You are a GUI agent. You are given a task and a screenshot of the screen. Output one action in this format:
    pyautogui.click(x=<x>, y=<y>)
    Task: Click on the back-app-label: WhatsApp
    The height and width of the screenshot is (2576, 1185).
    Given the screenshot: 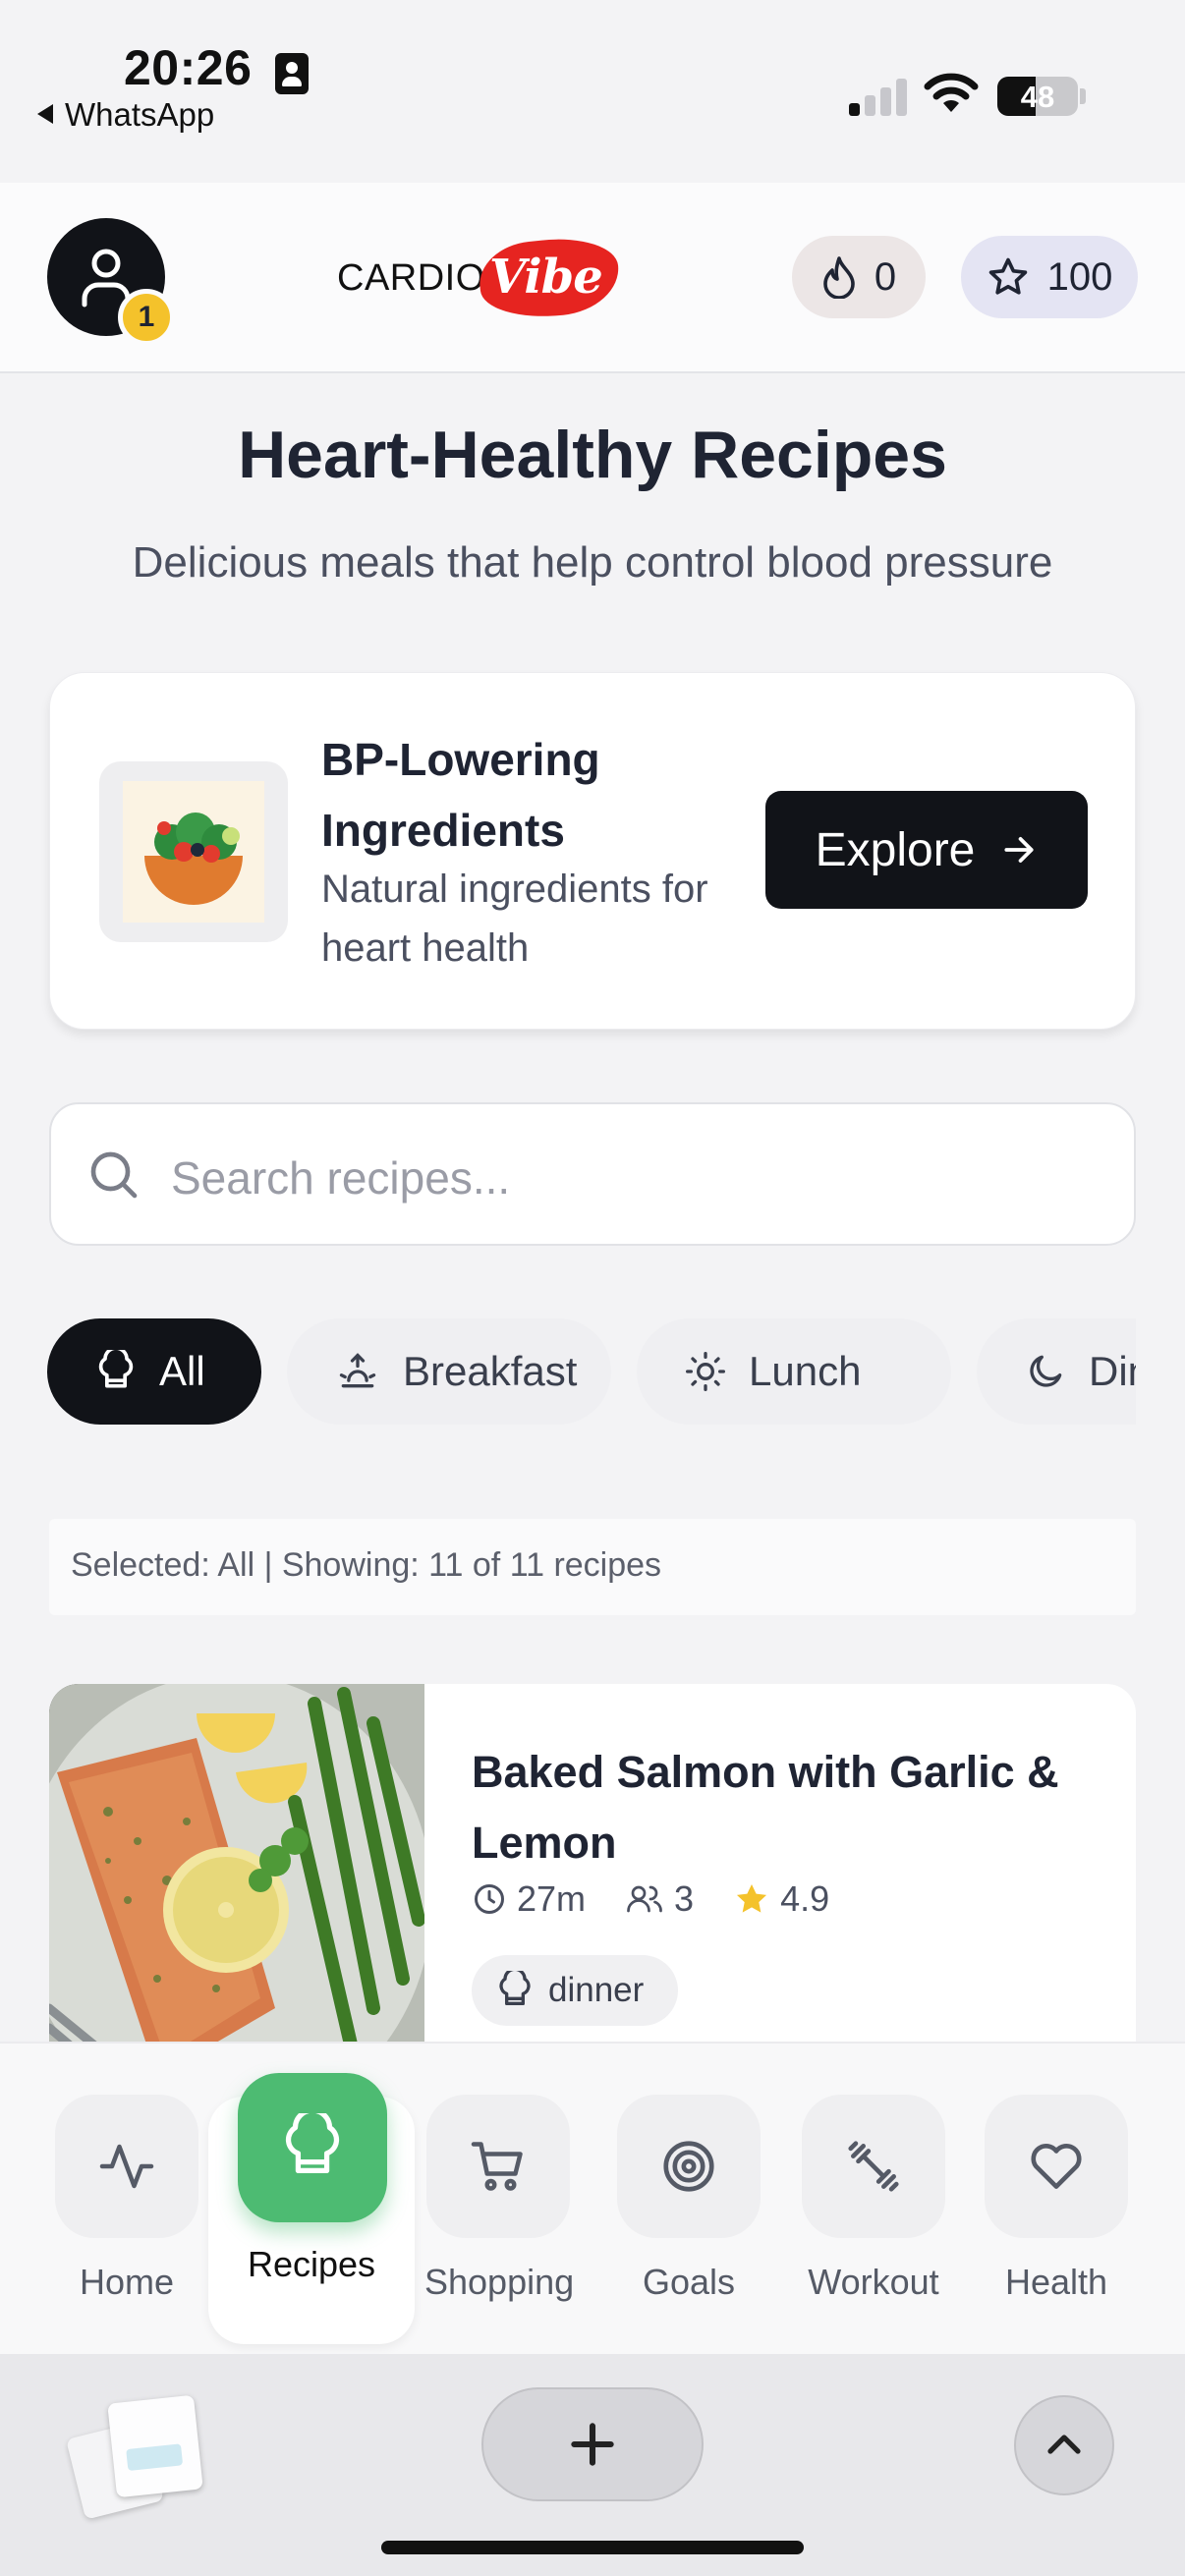 What is the action you would take?
    pyautogui.click(x=140, y=114)
    